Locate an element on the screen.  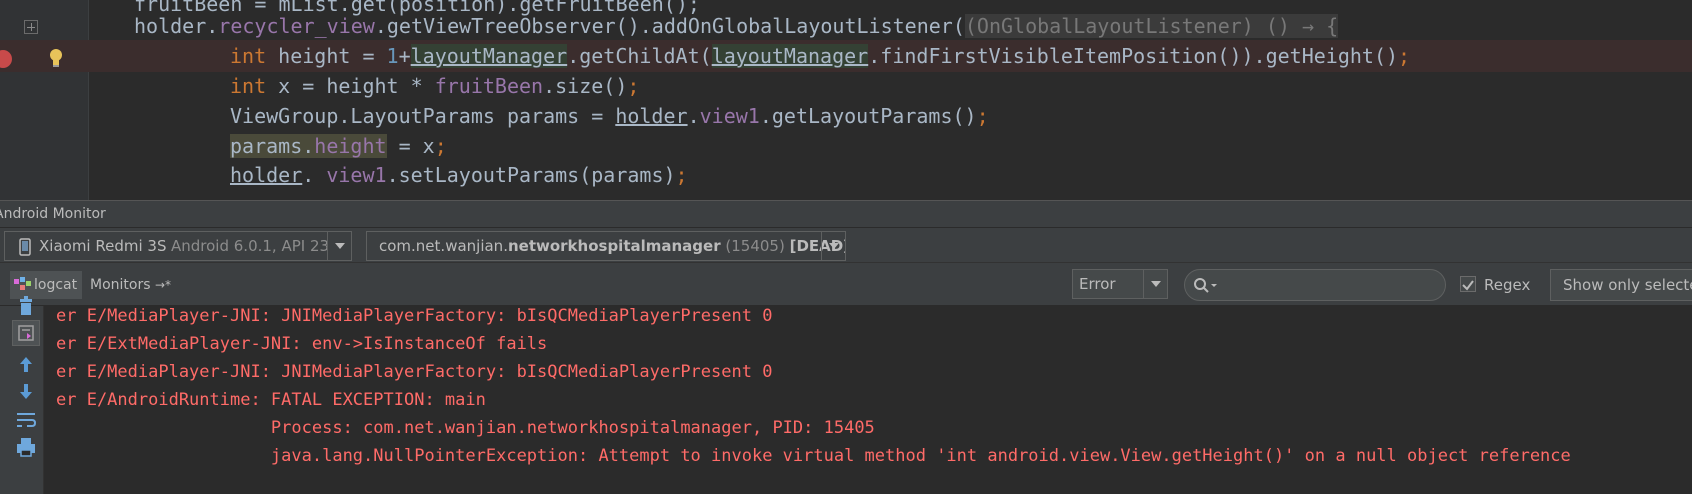
code-token: + is located at coordinates (404, 56).